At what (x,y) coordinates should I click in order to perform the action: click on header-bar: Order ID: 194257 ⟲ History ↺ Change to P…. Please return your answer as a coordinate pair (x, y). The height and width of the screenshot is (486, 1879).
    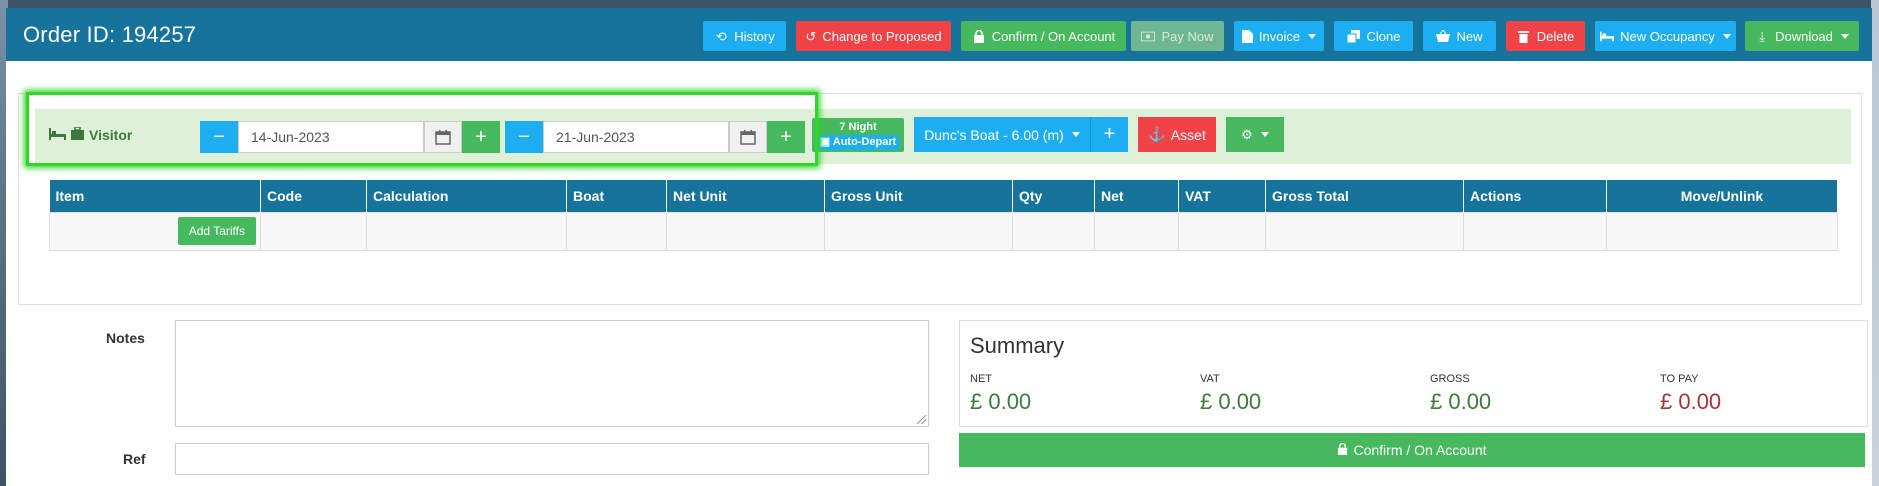
    Looking at the image, I should click on (939, 34).